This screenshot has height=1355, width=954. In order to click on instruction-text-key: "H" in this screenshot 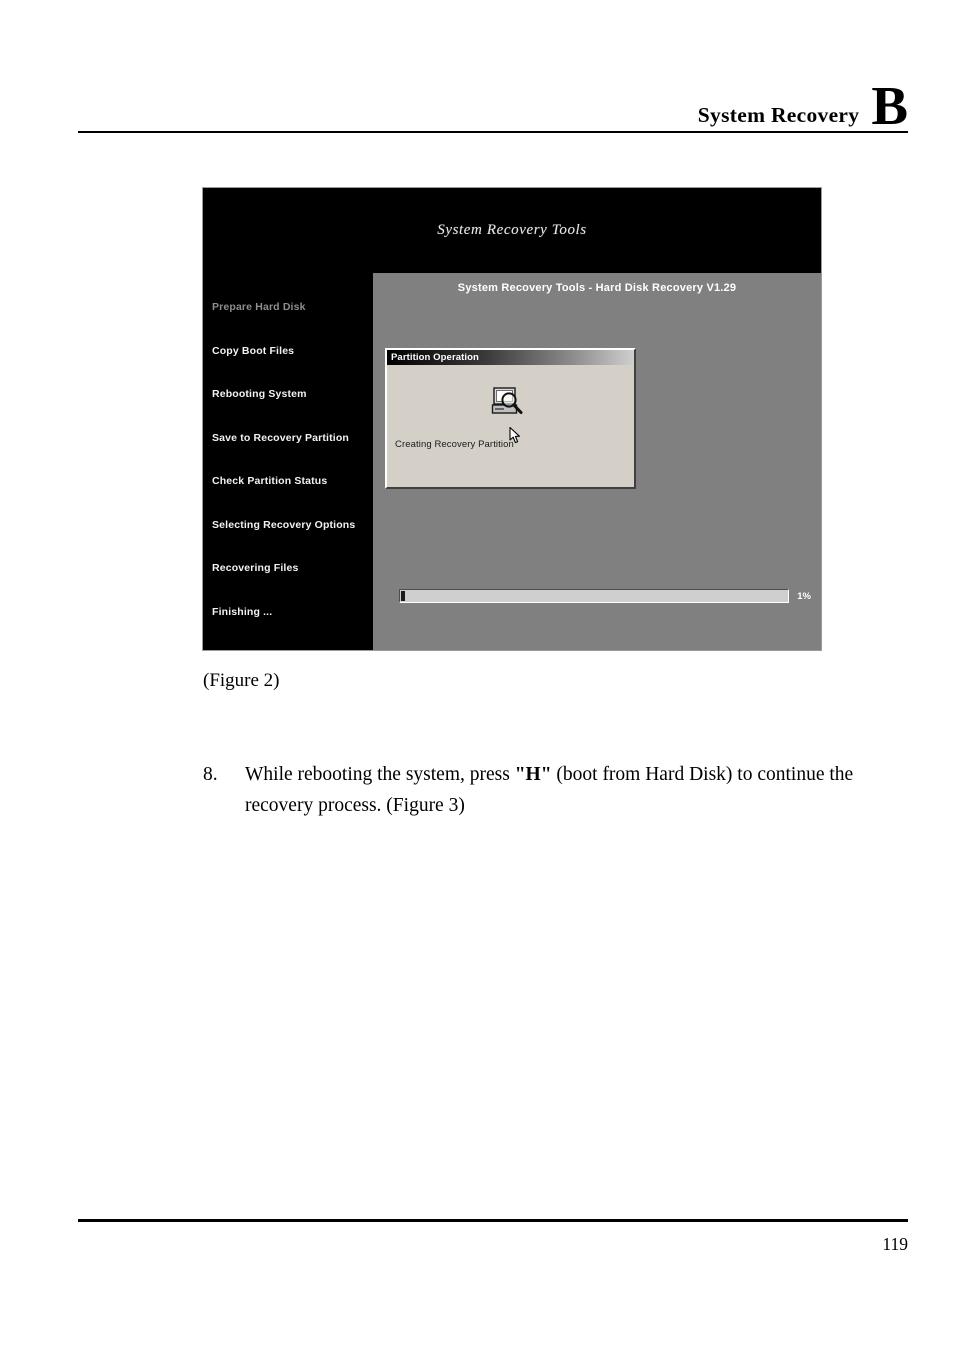, I will do `click(533, 774)`.